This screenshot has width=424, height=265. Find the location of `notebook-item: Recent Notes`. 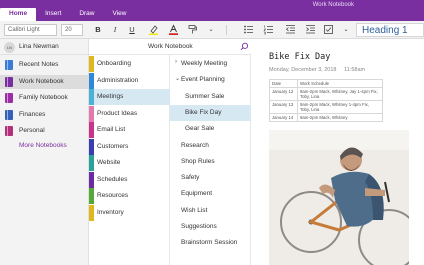

notebook-item: Recent Notes is located at coordinates (44, 65).